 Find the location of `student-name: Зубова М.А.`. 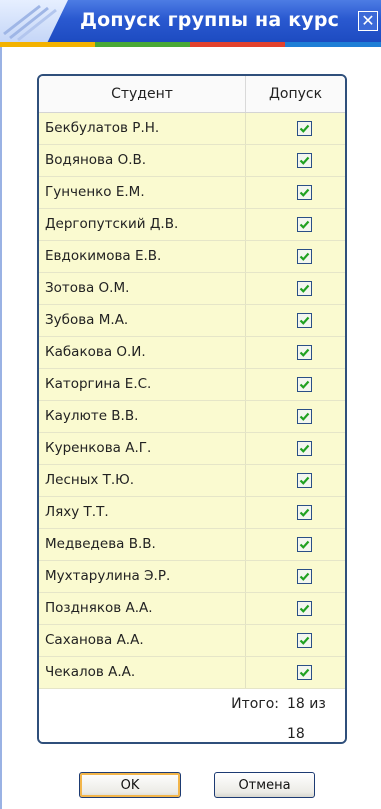

student-name: Зубова М.А. is located at coordinates (87, 320).